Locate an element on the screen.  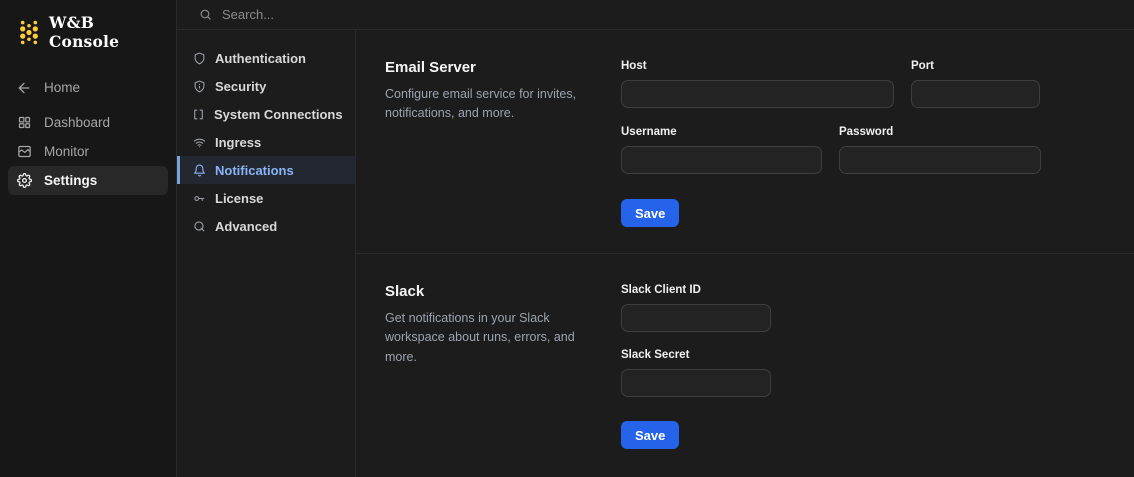
email-section-title: Email Server is located at coordinates (430, 67).